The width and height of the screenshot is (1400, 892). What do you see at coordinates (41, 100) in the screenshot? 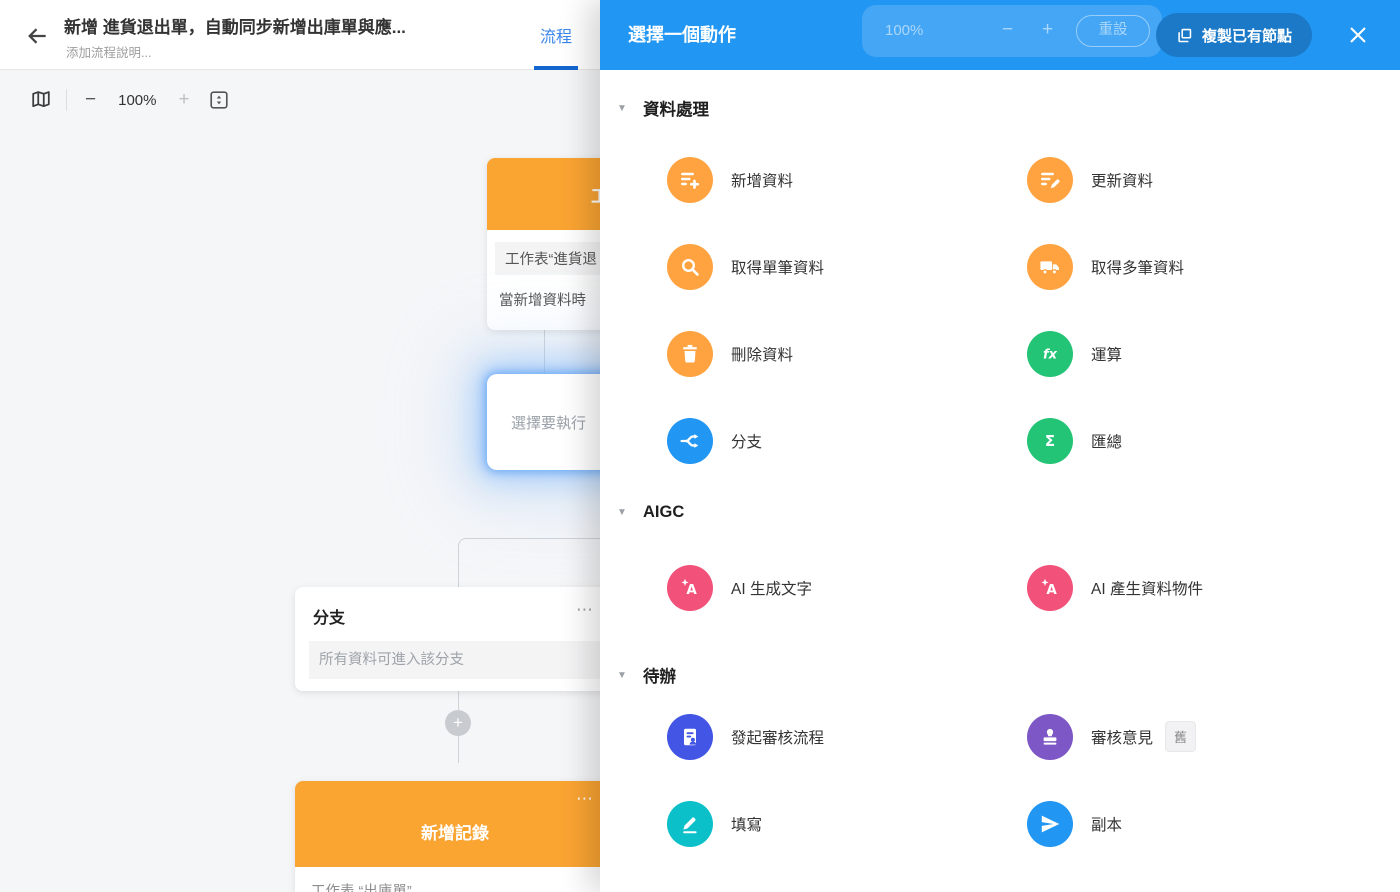
I see `minimap-icon` at bounding box center [41, 100].